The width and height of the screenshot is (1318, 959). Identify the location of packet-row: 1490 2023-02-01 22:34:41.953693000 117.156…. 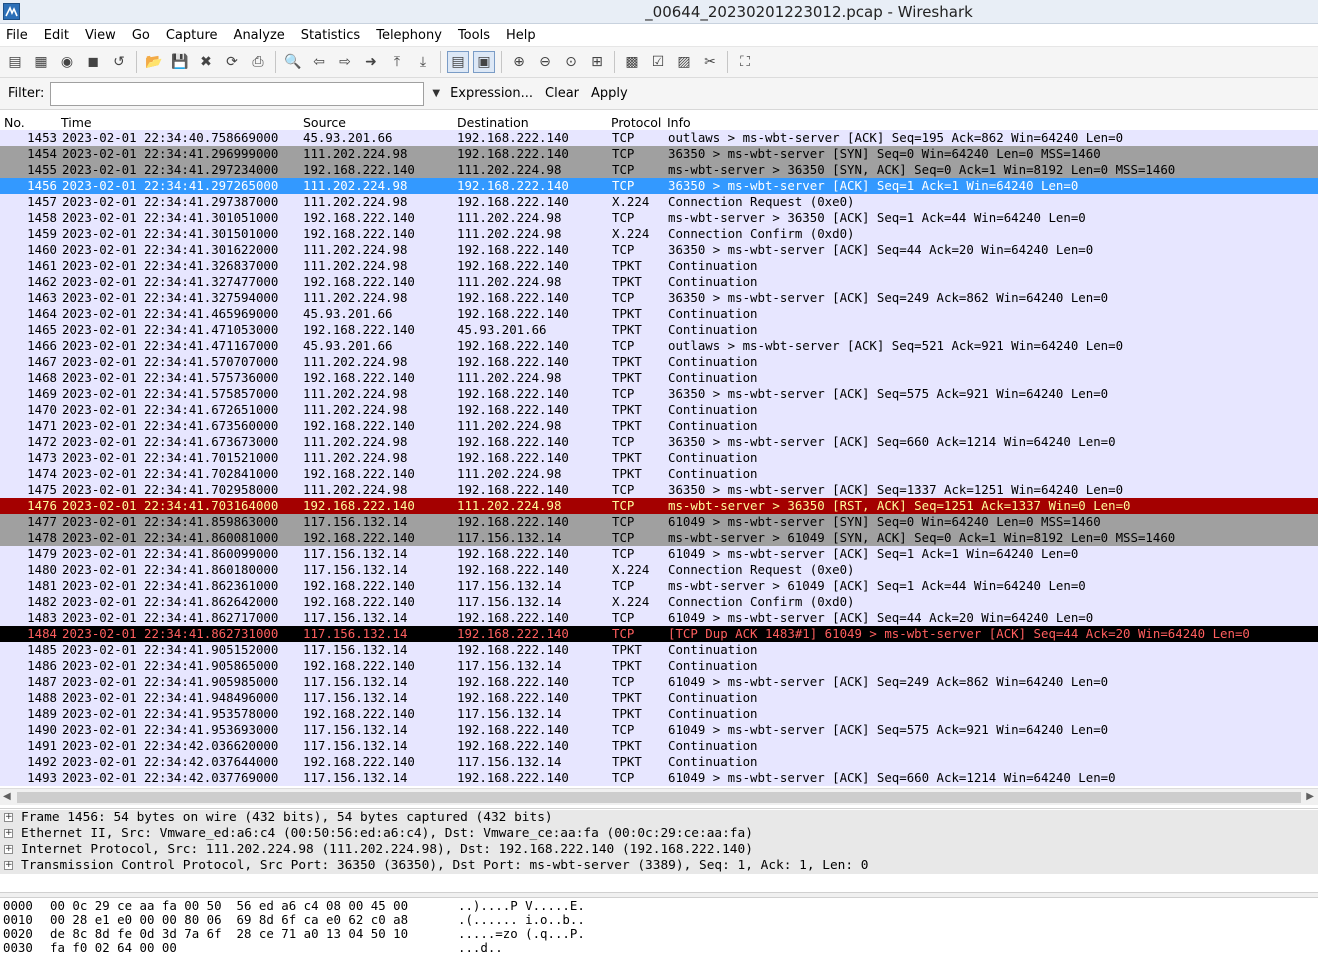
(659, 730).